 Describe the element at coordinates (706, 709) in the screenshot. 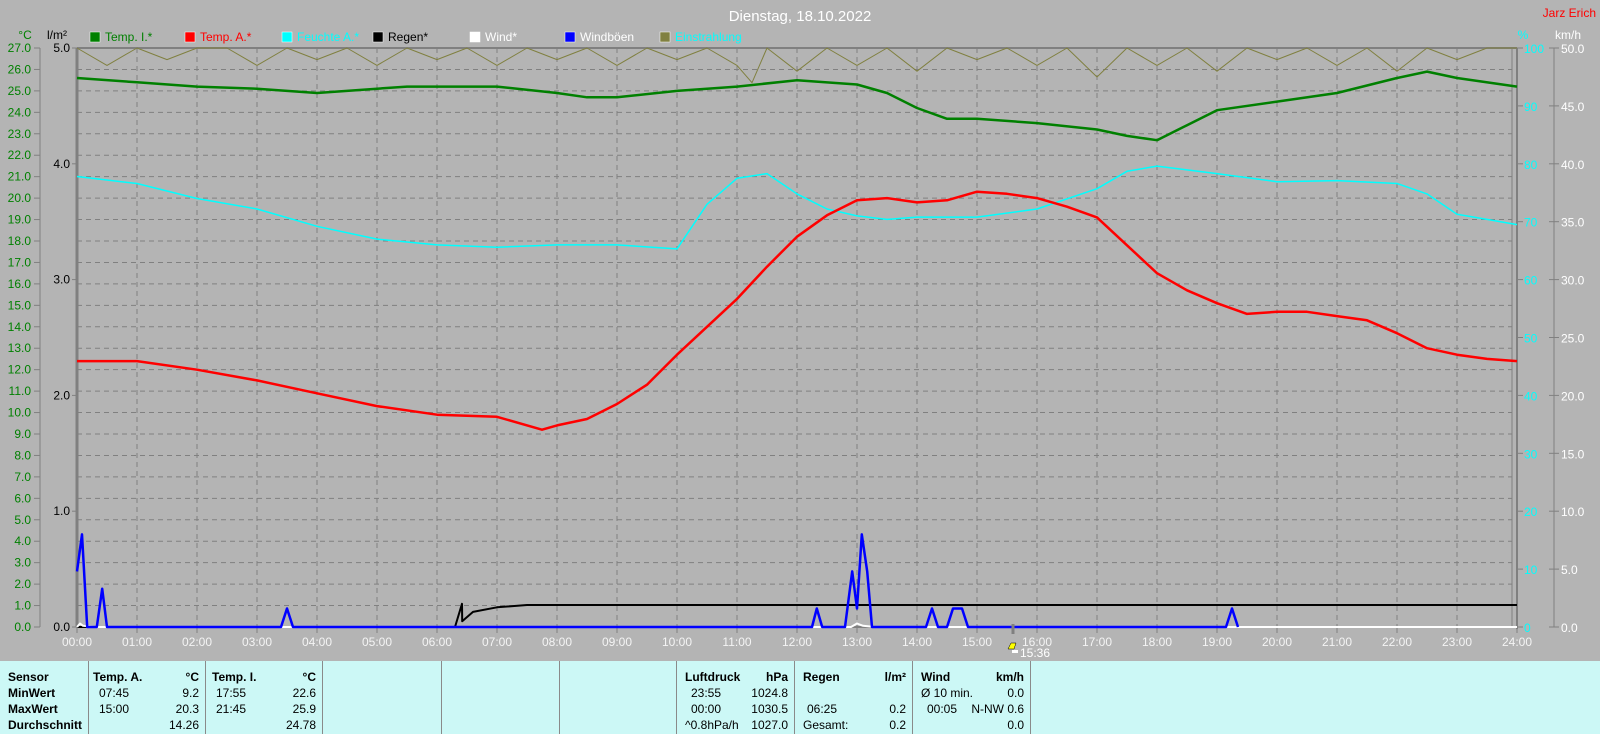

I see `pressure-max-time: 00:00` at that location.